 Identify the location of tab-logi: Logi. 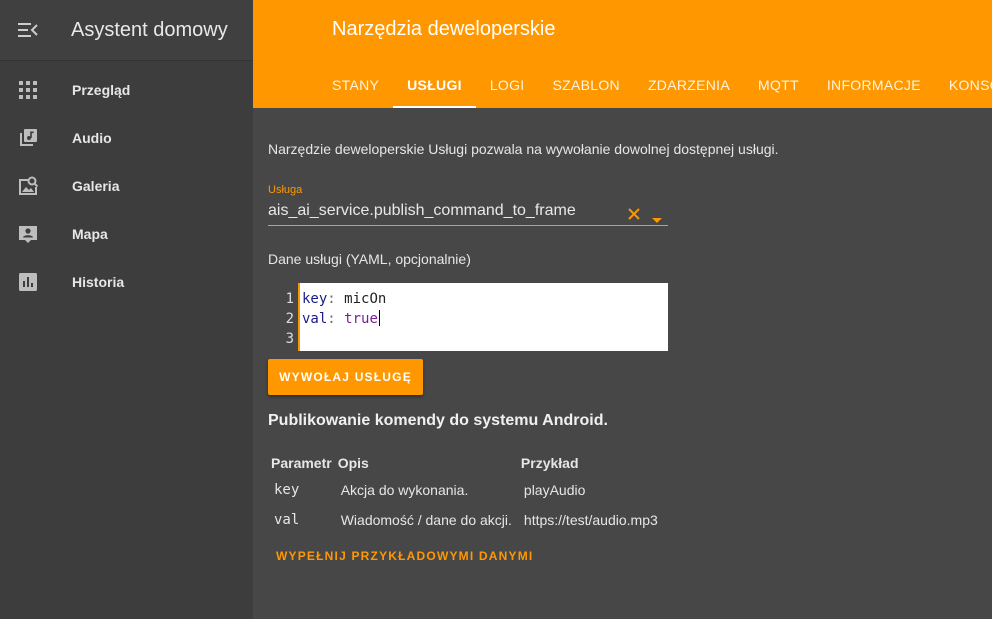
(507, 85).